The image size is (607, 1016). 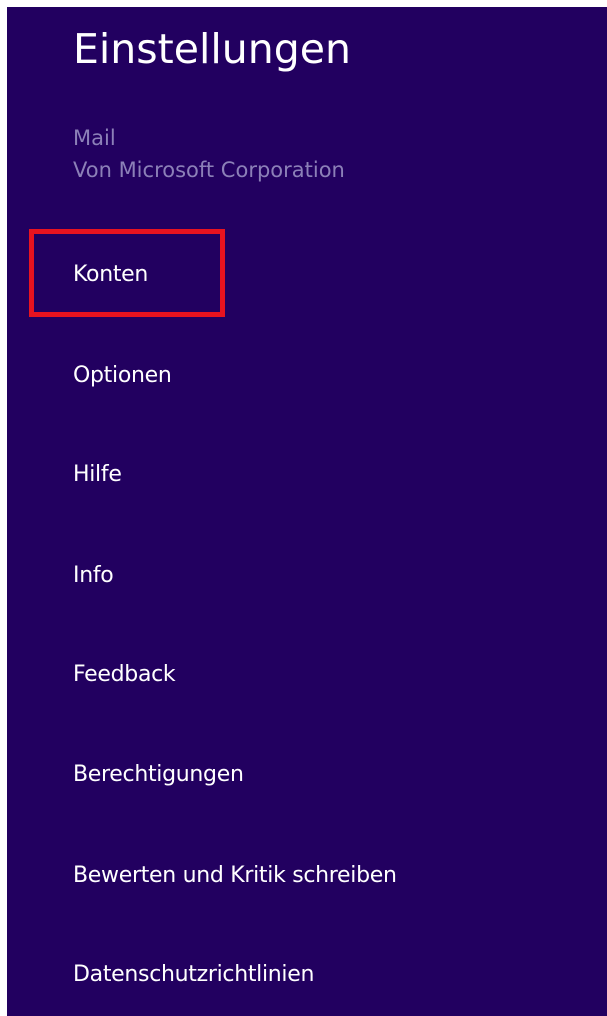 What do you see at coordinates (235, 876) in the screenshot?
I see `menu-item-bewerten: Bewerten und Kritik schreiben` at bounding box center [235, 876].